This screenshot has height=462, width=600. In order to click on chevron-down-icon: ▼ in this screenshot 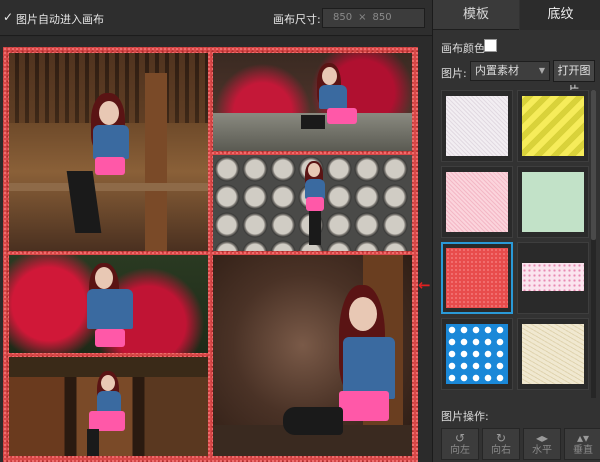, I will do `click(541, 70)`.